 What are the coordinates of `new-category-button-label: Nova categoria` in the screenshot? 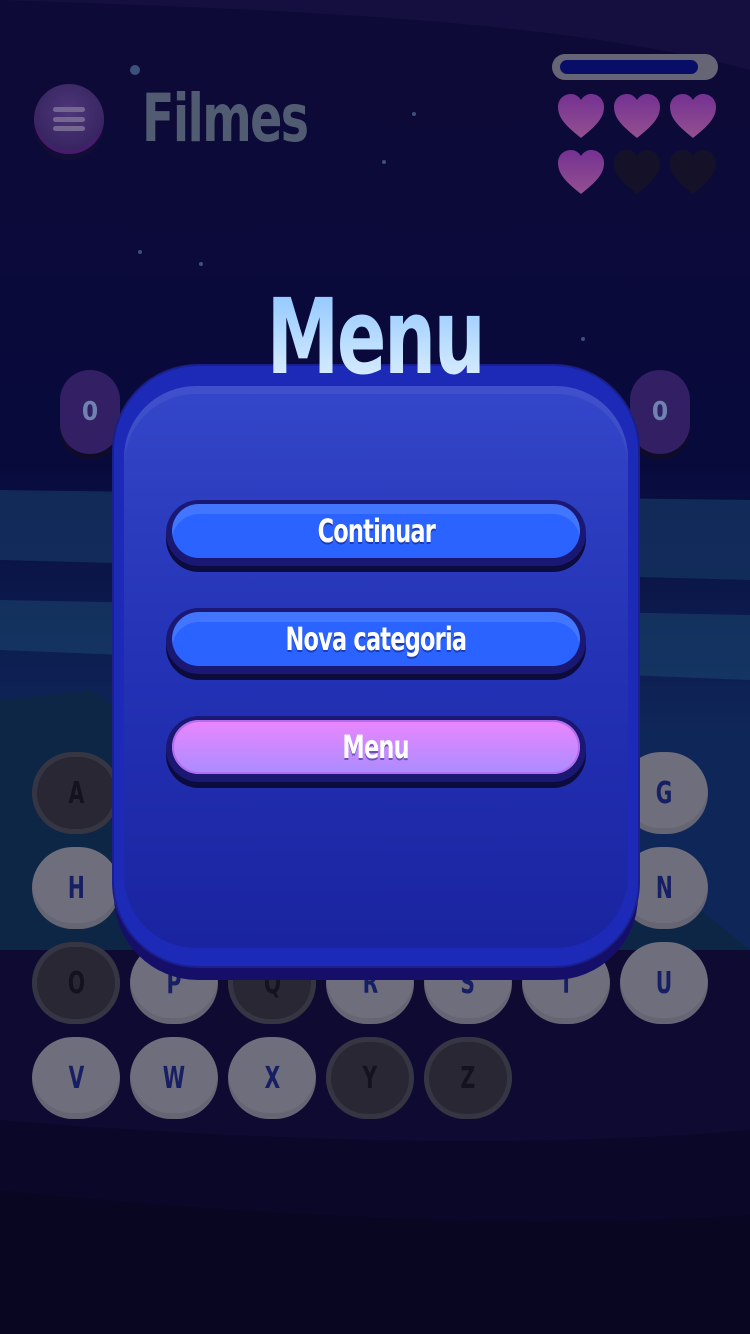 It's located at (376, 639).